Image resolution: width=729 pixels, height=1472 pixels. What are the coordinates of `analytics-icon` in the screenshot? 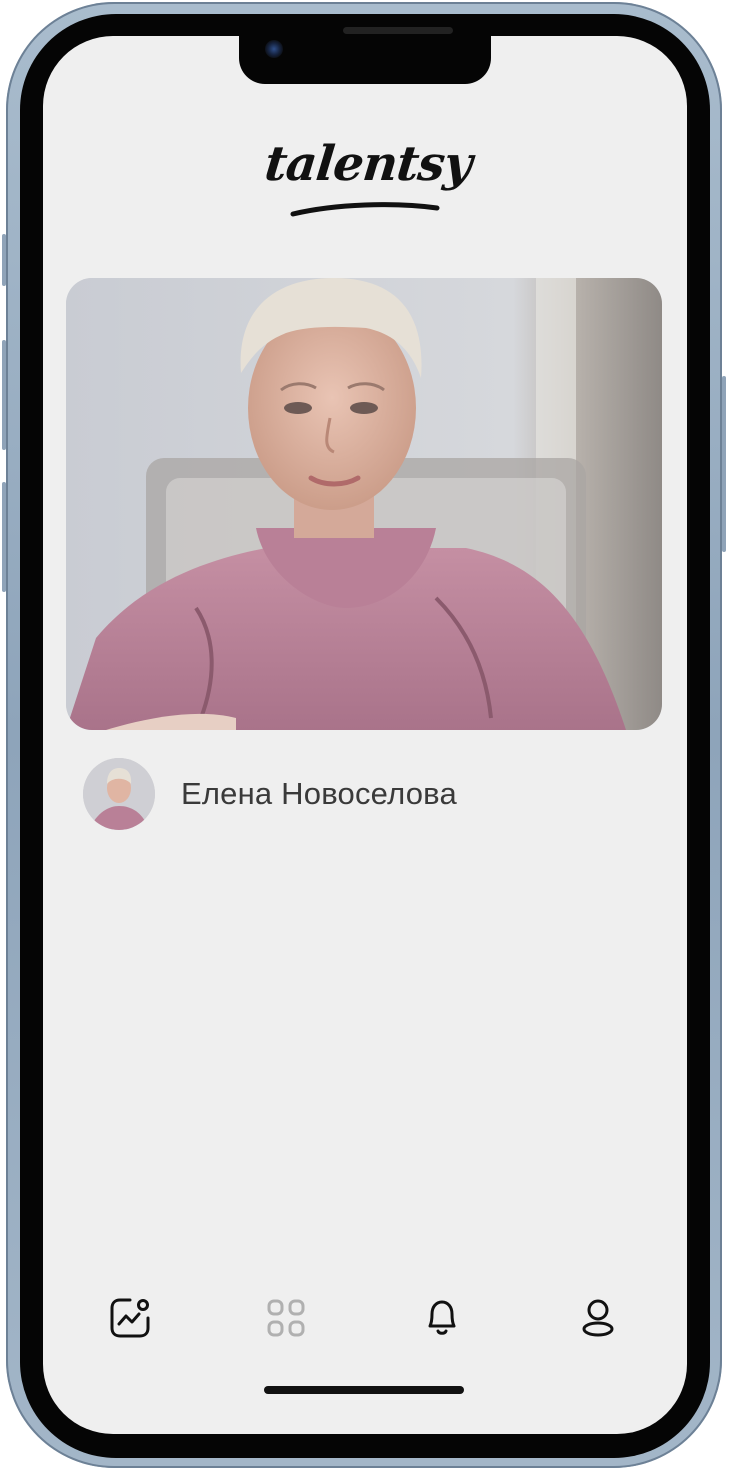 It's located at (130, 1318).